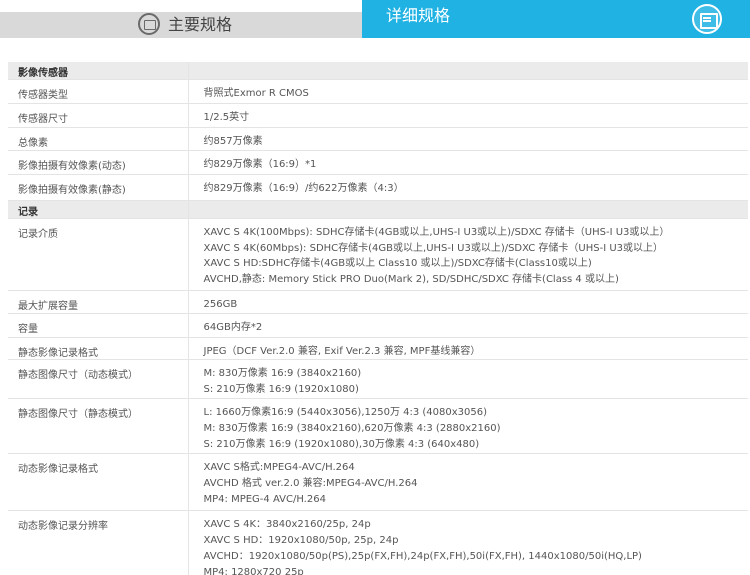  I want to click on row-value-line: MP4: MPEG-4 AVC/H.264, so click(264, 499).